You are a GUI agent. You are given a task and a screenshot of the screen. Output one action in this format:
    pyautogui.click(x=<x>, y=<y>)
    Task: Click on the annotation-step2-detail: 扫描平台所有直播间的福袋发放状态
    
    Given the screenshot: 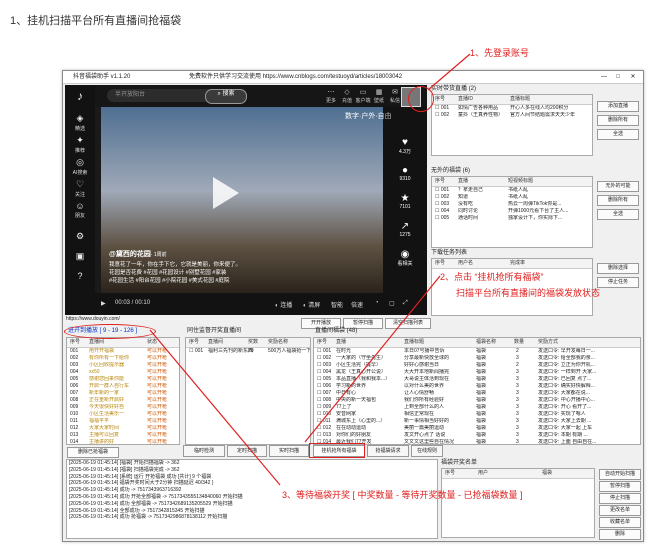 What is the action you would take?
    pyautogui.click(x=528, y=293)
    